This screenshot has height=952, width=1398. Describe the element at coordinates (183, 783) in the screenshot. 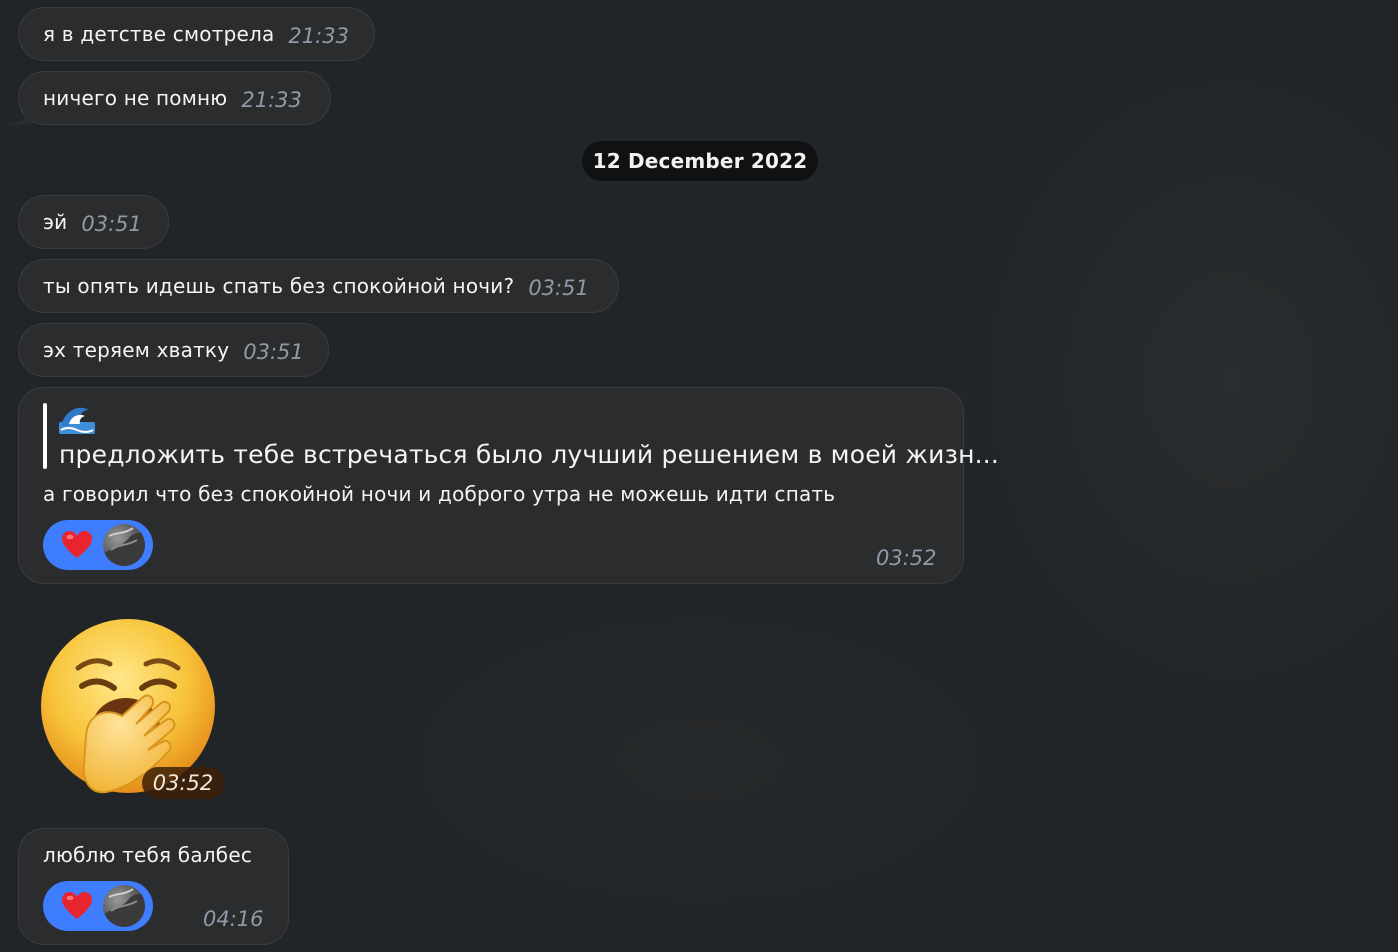

I see `sticker-time: 03:52` at that location.